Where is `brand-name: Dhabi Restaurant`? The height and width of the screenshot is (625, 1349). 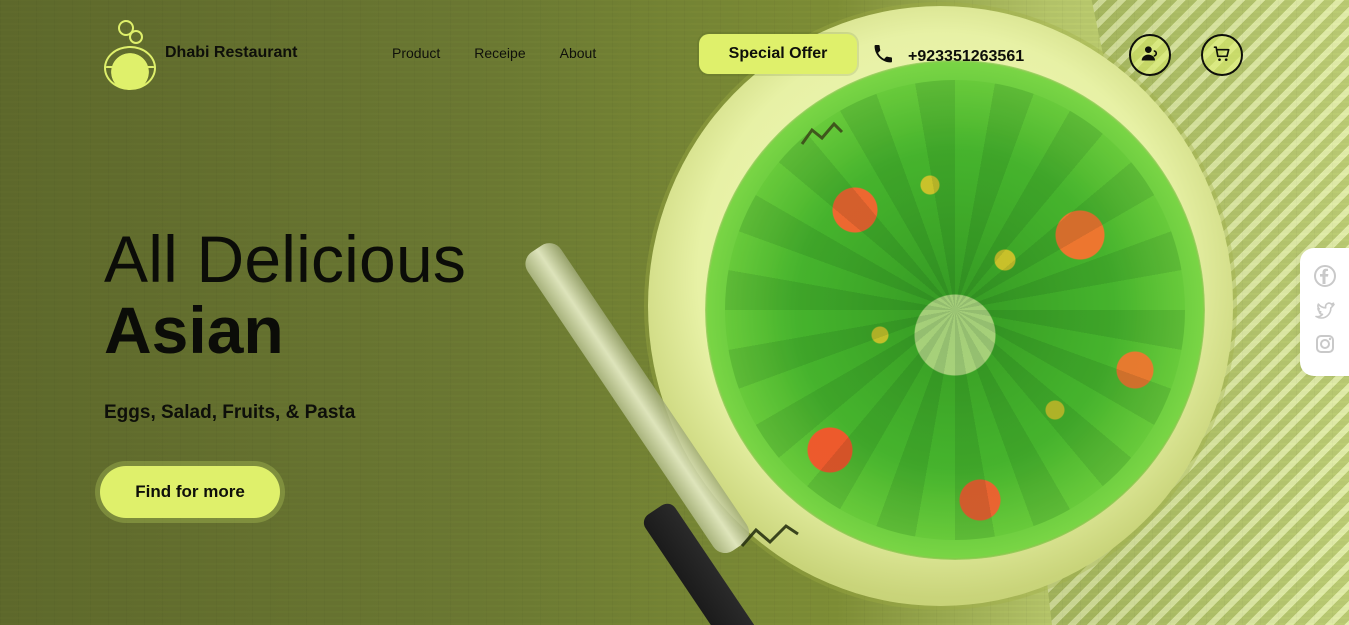
brand-name: Dhabi Restaurant is located at coordinates (231, 53).